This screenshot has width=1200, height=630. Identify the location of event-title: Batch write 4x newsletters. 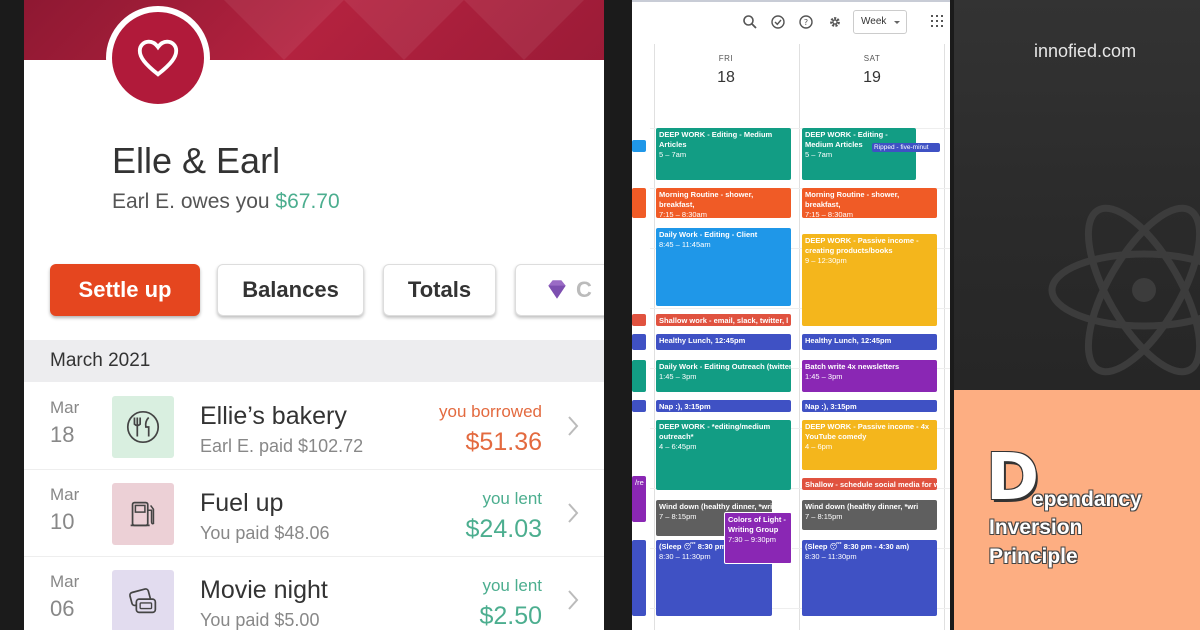
(852, 366).